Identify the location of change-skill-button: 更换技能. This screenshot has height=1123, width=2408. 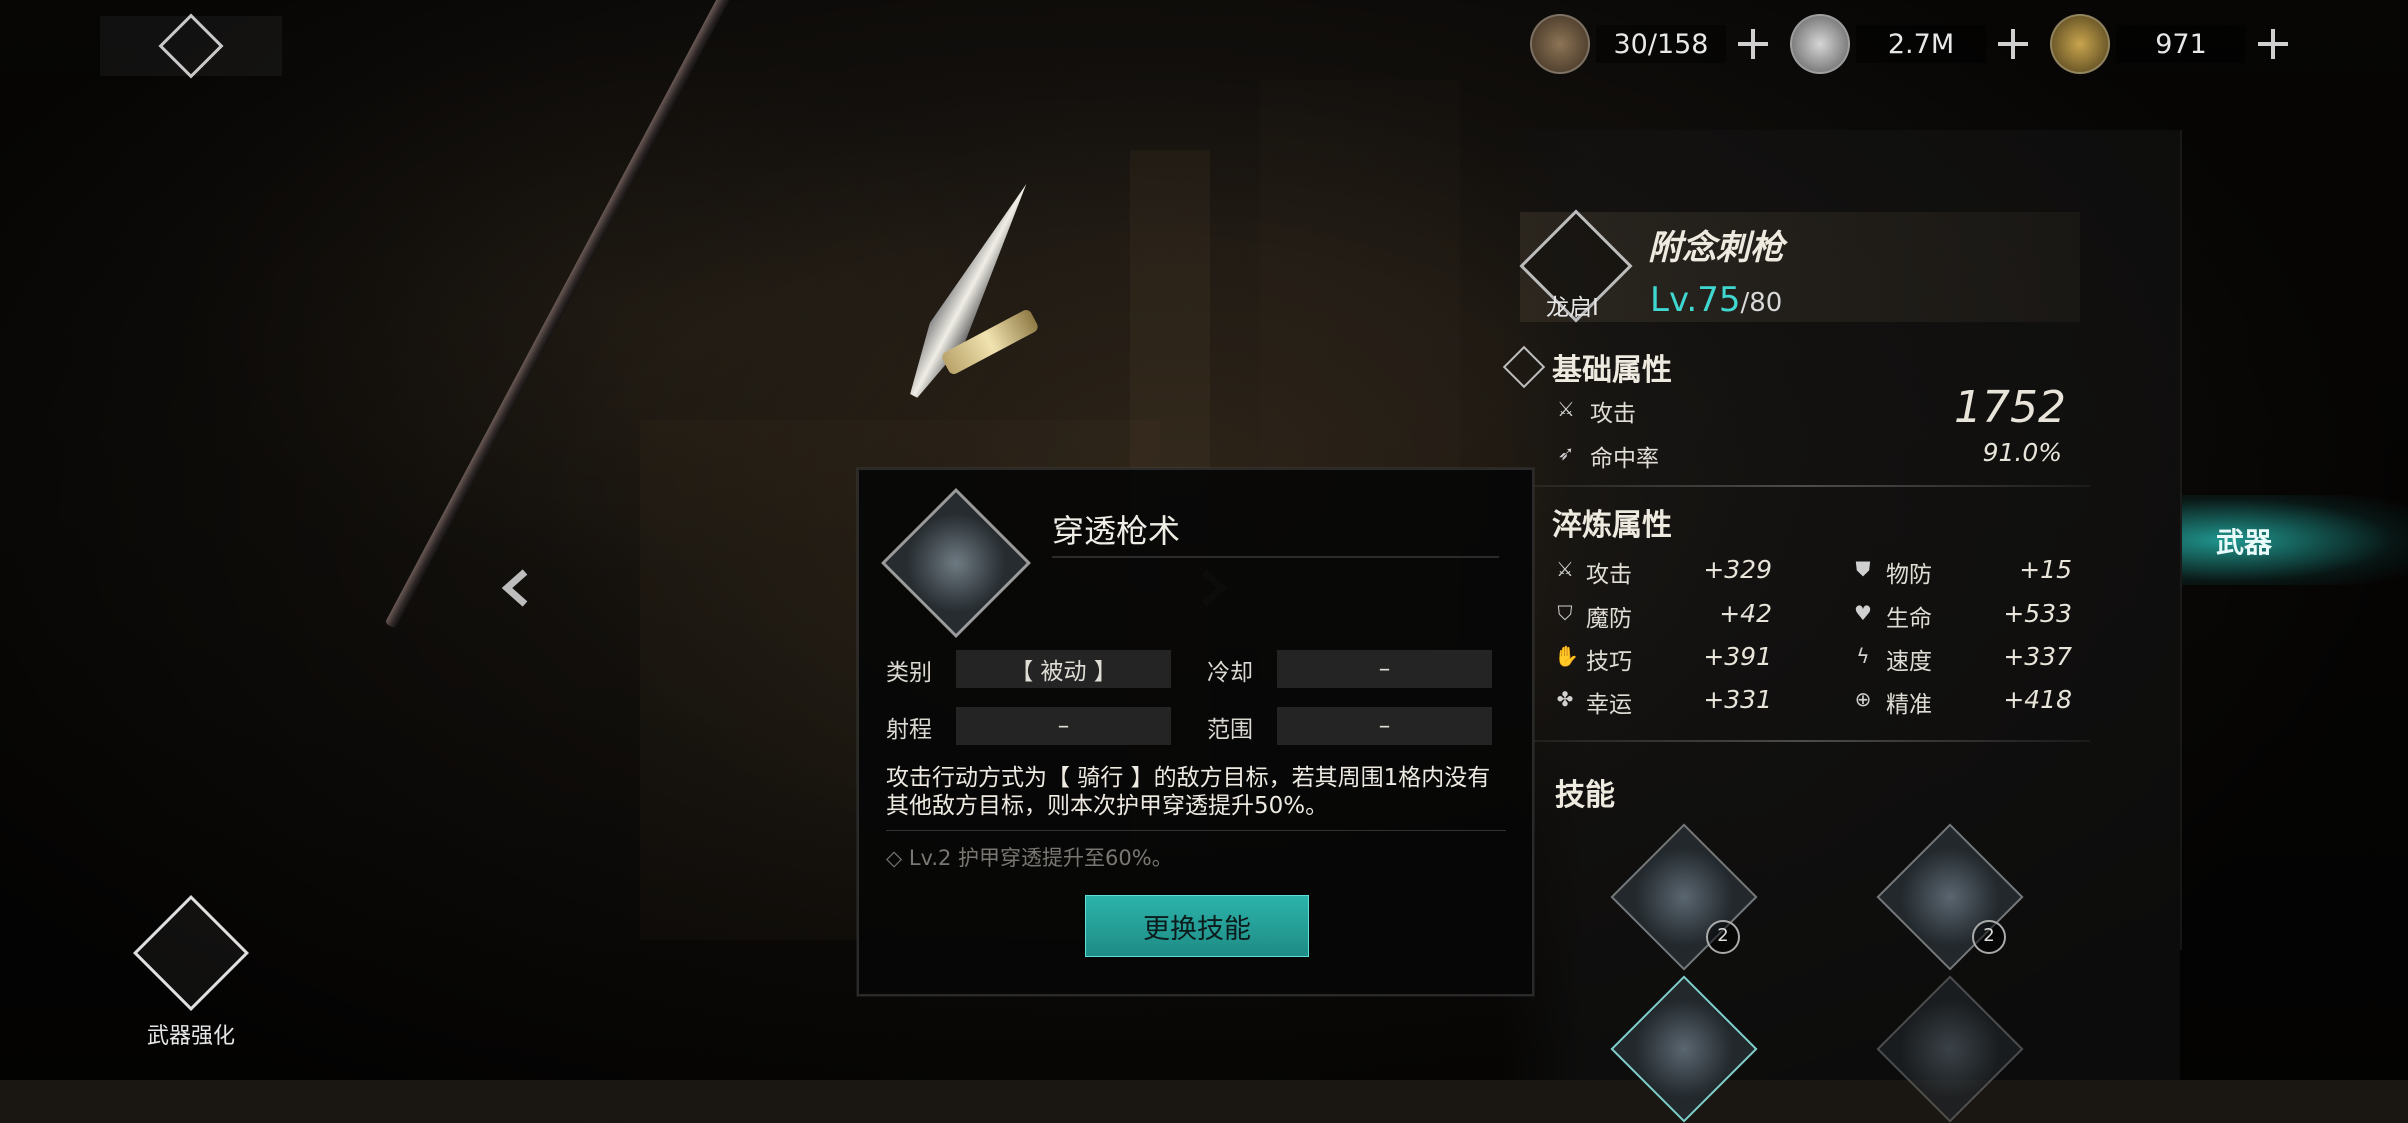
(1197, 926).